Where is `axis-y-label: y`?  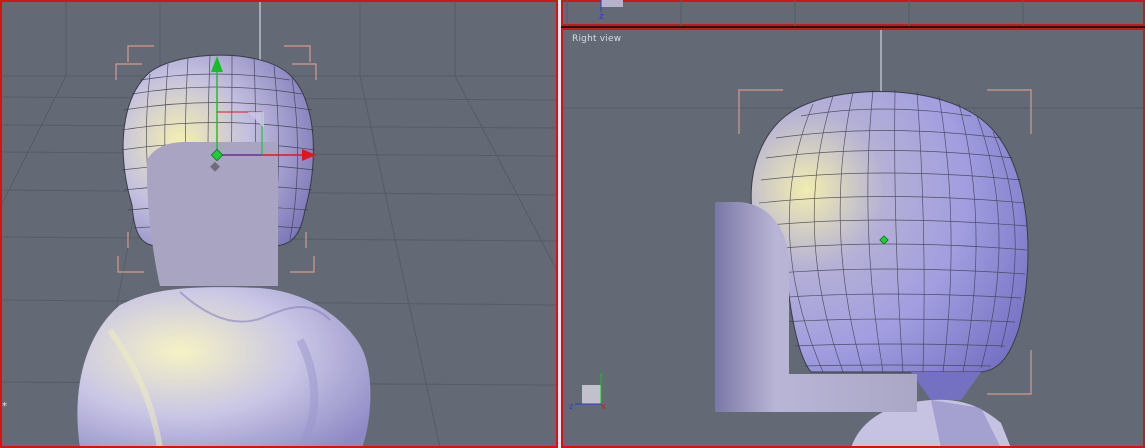 axis-y-label: y is located at coordinates (601, 374).